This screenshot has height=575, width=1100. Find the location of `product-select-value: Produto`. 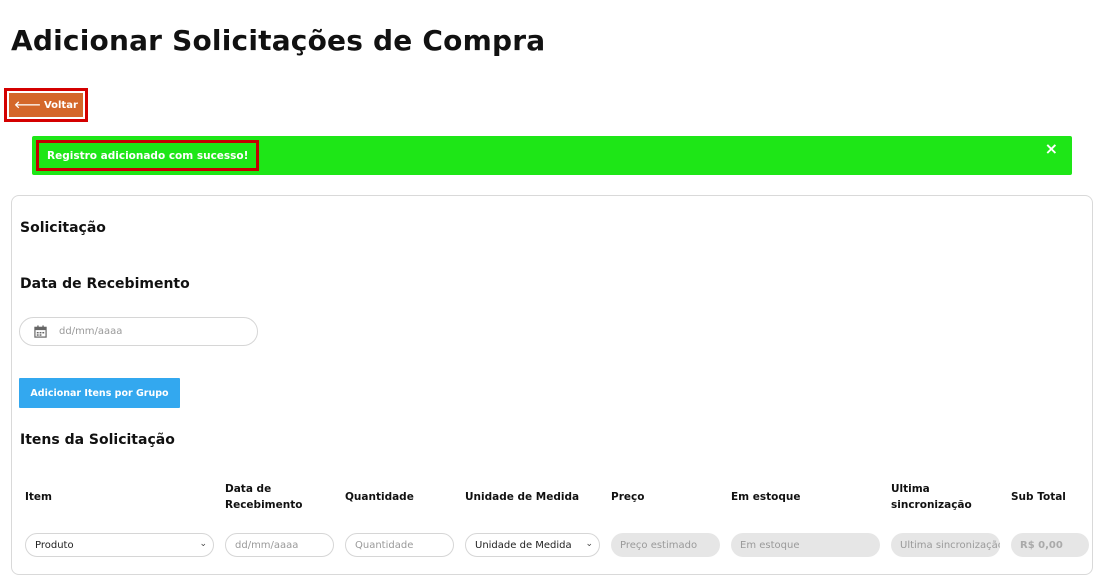

product-select-value: Produto is located at coordinates (54, 545).